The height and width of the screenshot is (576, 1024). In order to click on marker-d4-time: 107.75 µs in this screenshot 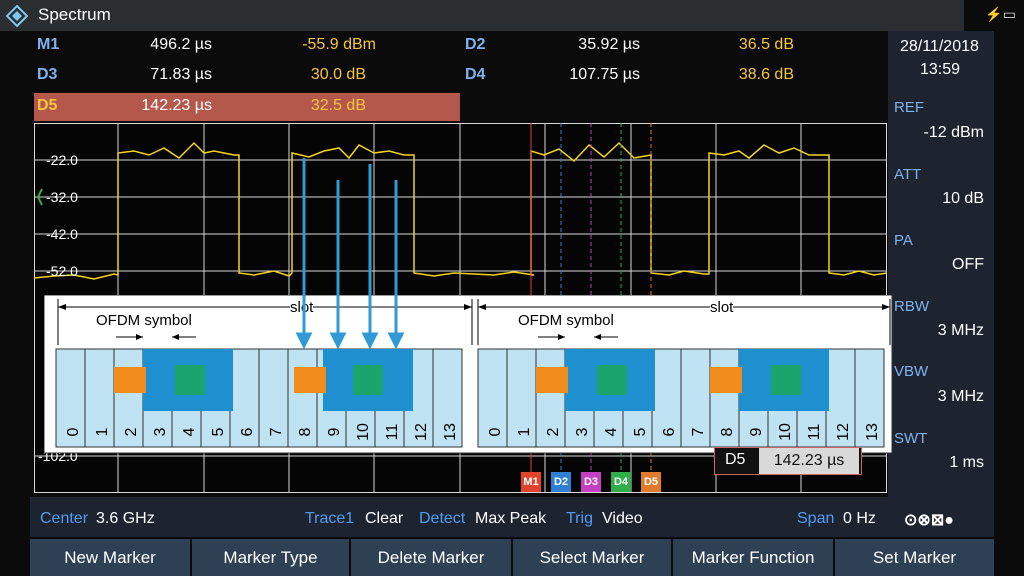, I will do `click(604, 74)`.